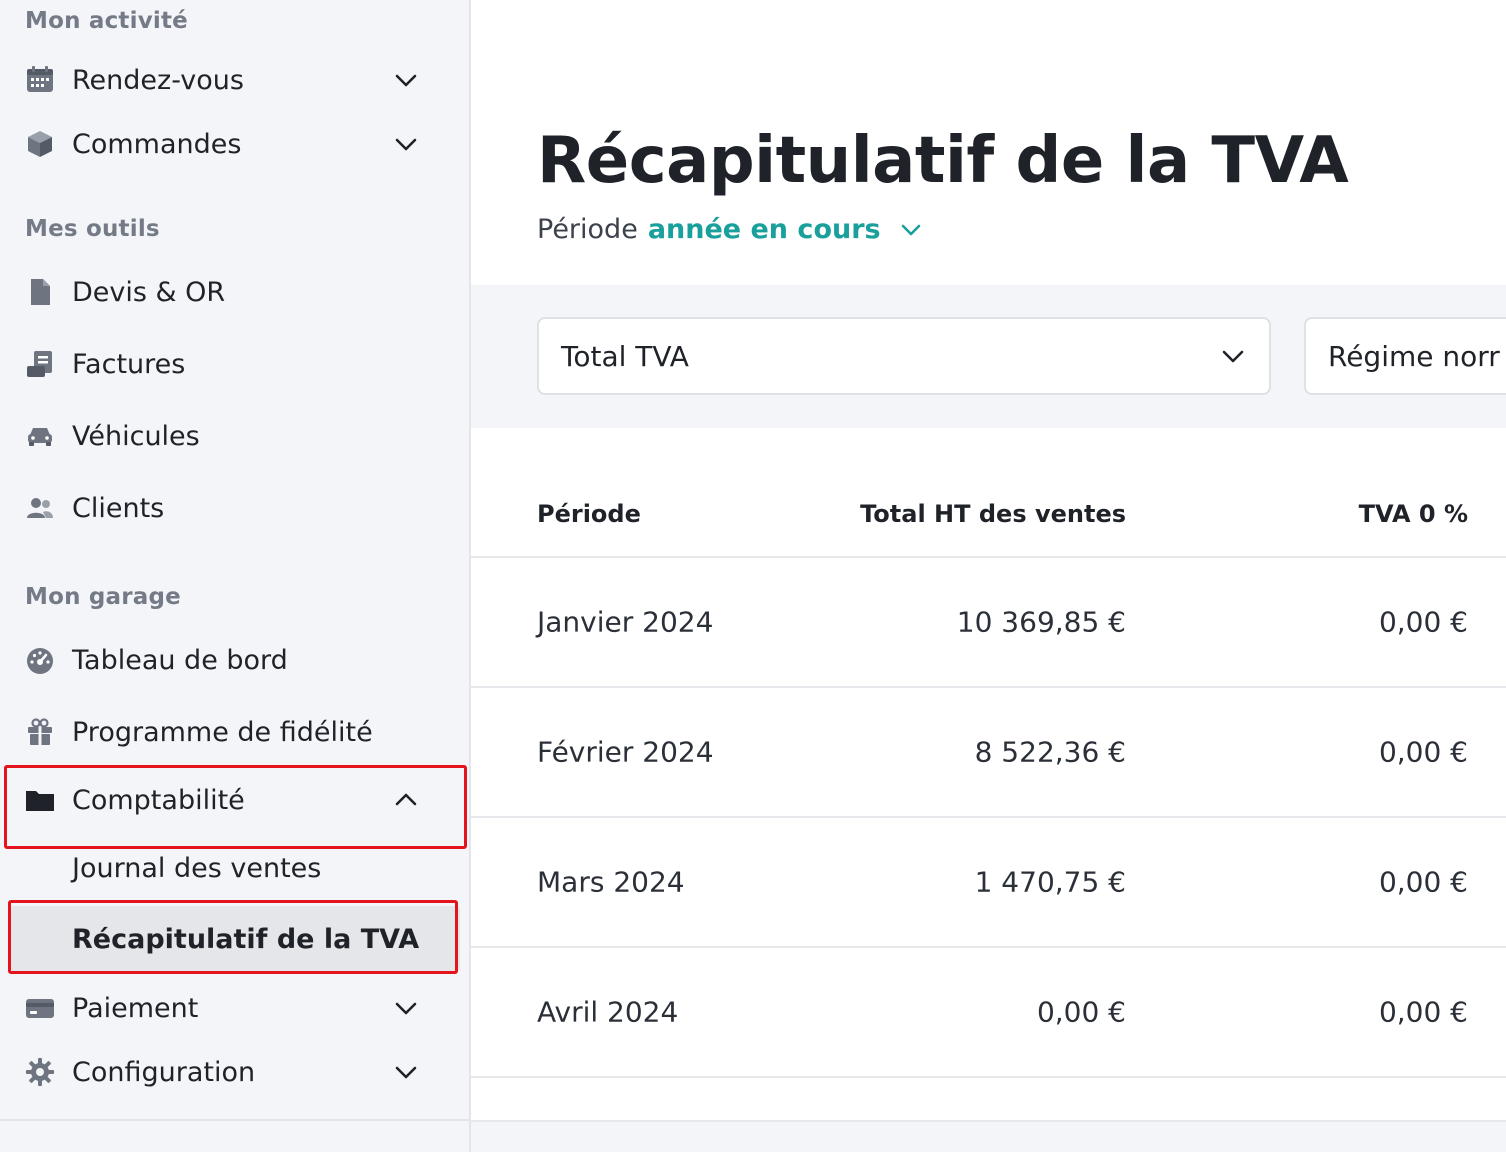  I want to click on cell-periode: Mars 2024, so click(611, 882).